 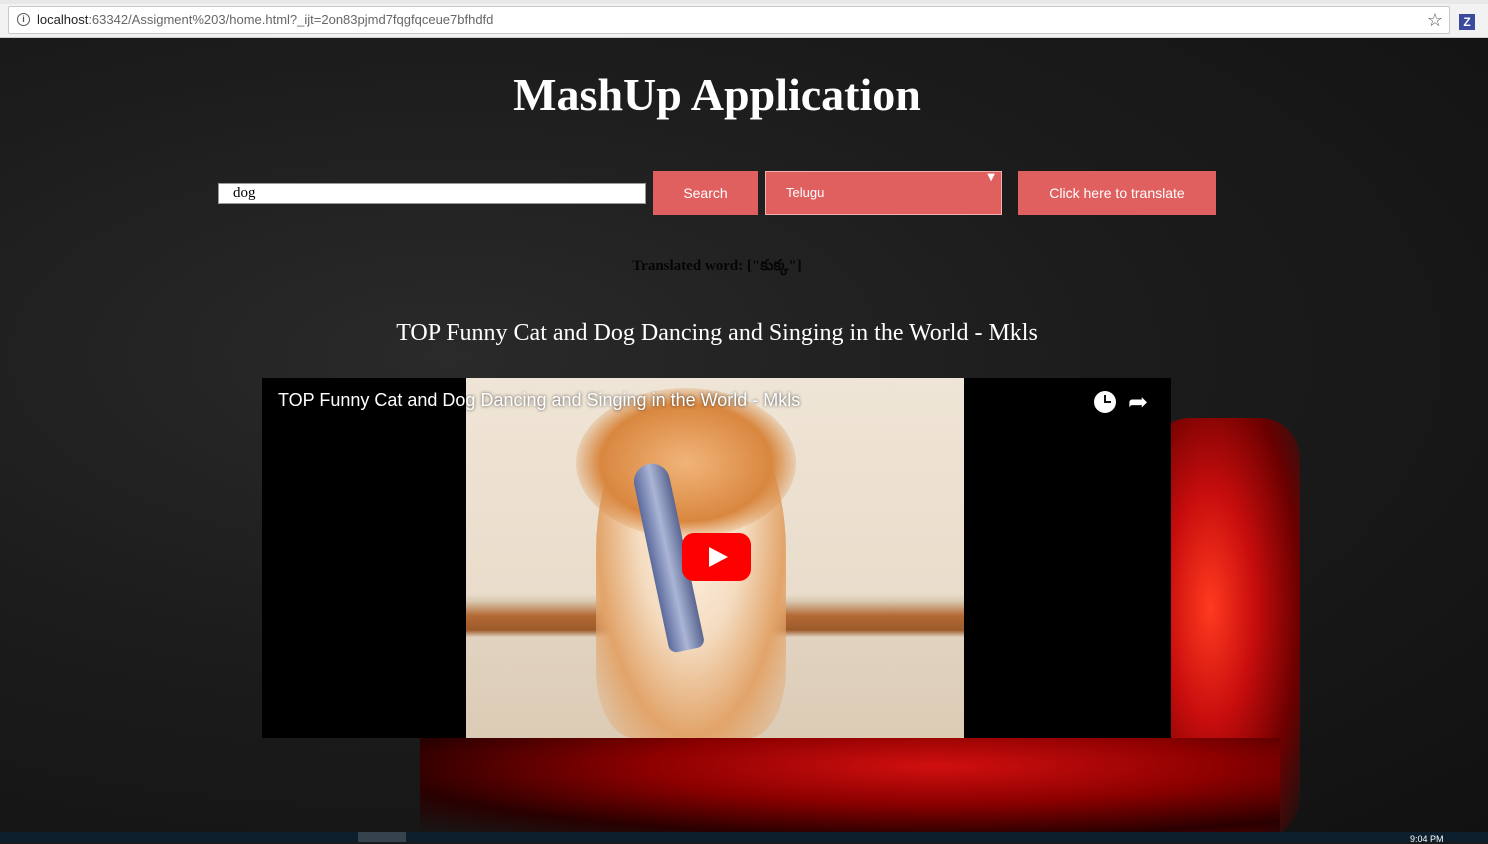 I want to click on play-icon, so click(x=716, y=557).